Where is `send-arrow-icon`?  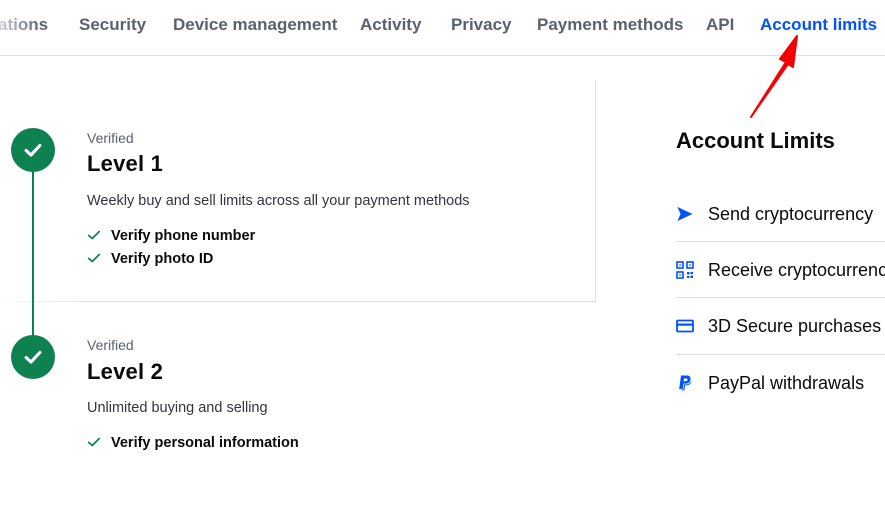
send-arrow-icon is located at coordinates (685, 214).